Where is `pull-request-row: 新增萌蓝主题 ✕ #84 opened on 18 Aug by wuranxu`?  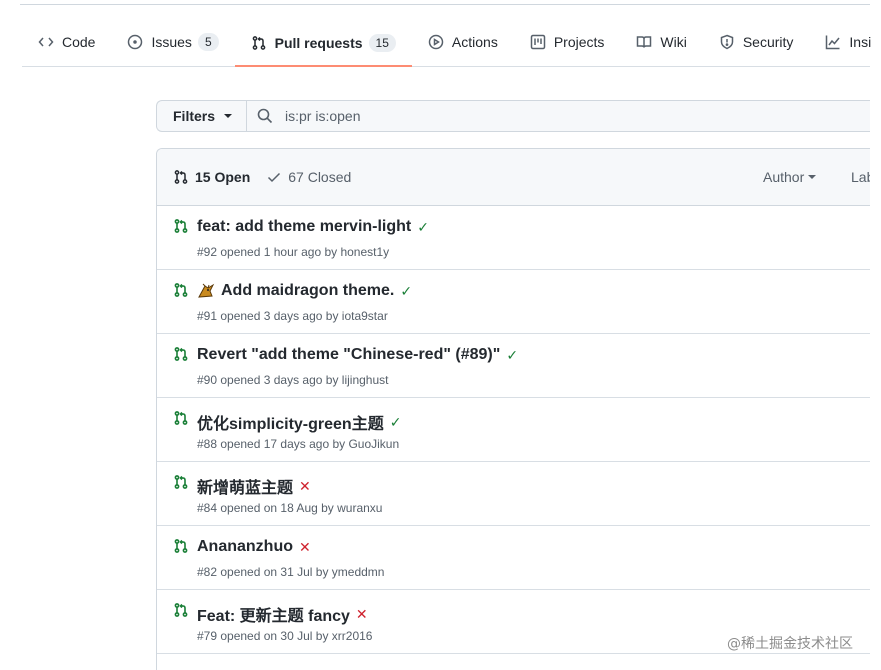
pull-request-row: 新增萌蓝主题 ✕ #84 opened on 18 Aug by wuranxu is located at coordinates (513, 494).